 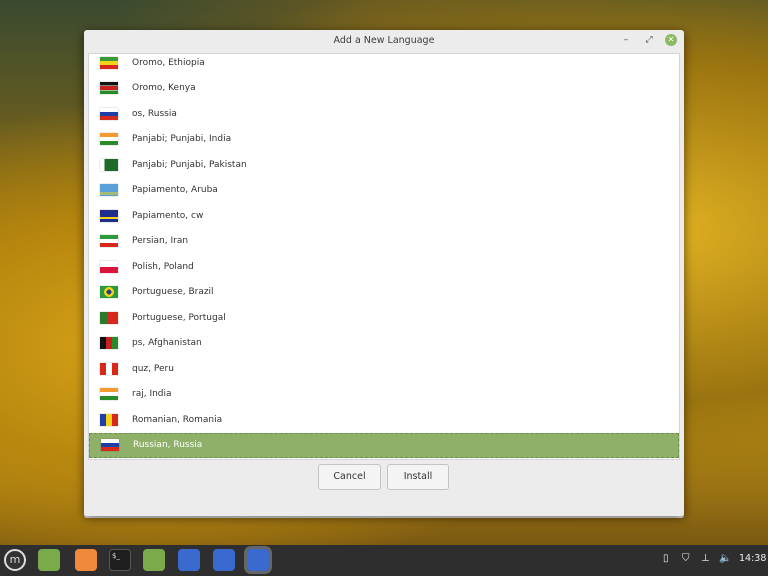 What do you see at coordinates (258, 560) in the screenshot?
I see `language-app-icon-active` at bounding box center [258, 560].